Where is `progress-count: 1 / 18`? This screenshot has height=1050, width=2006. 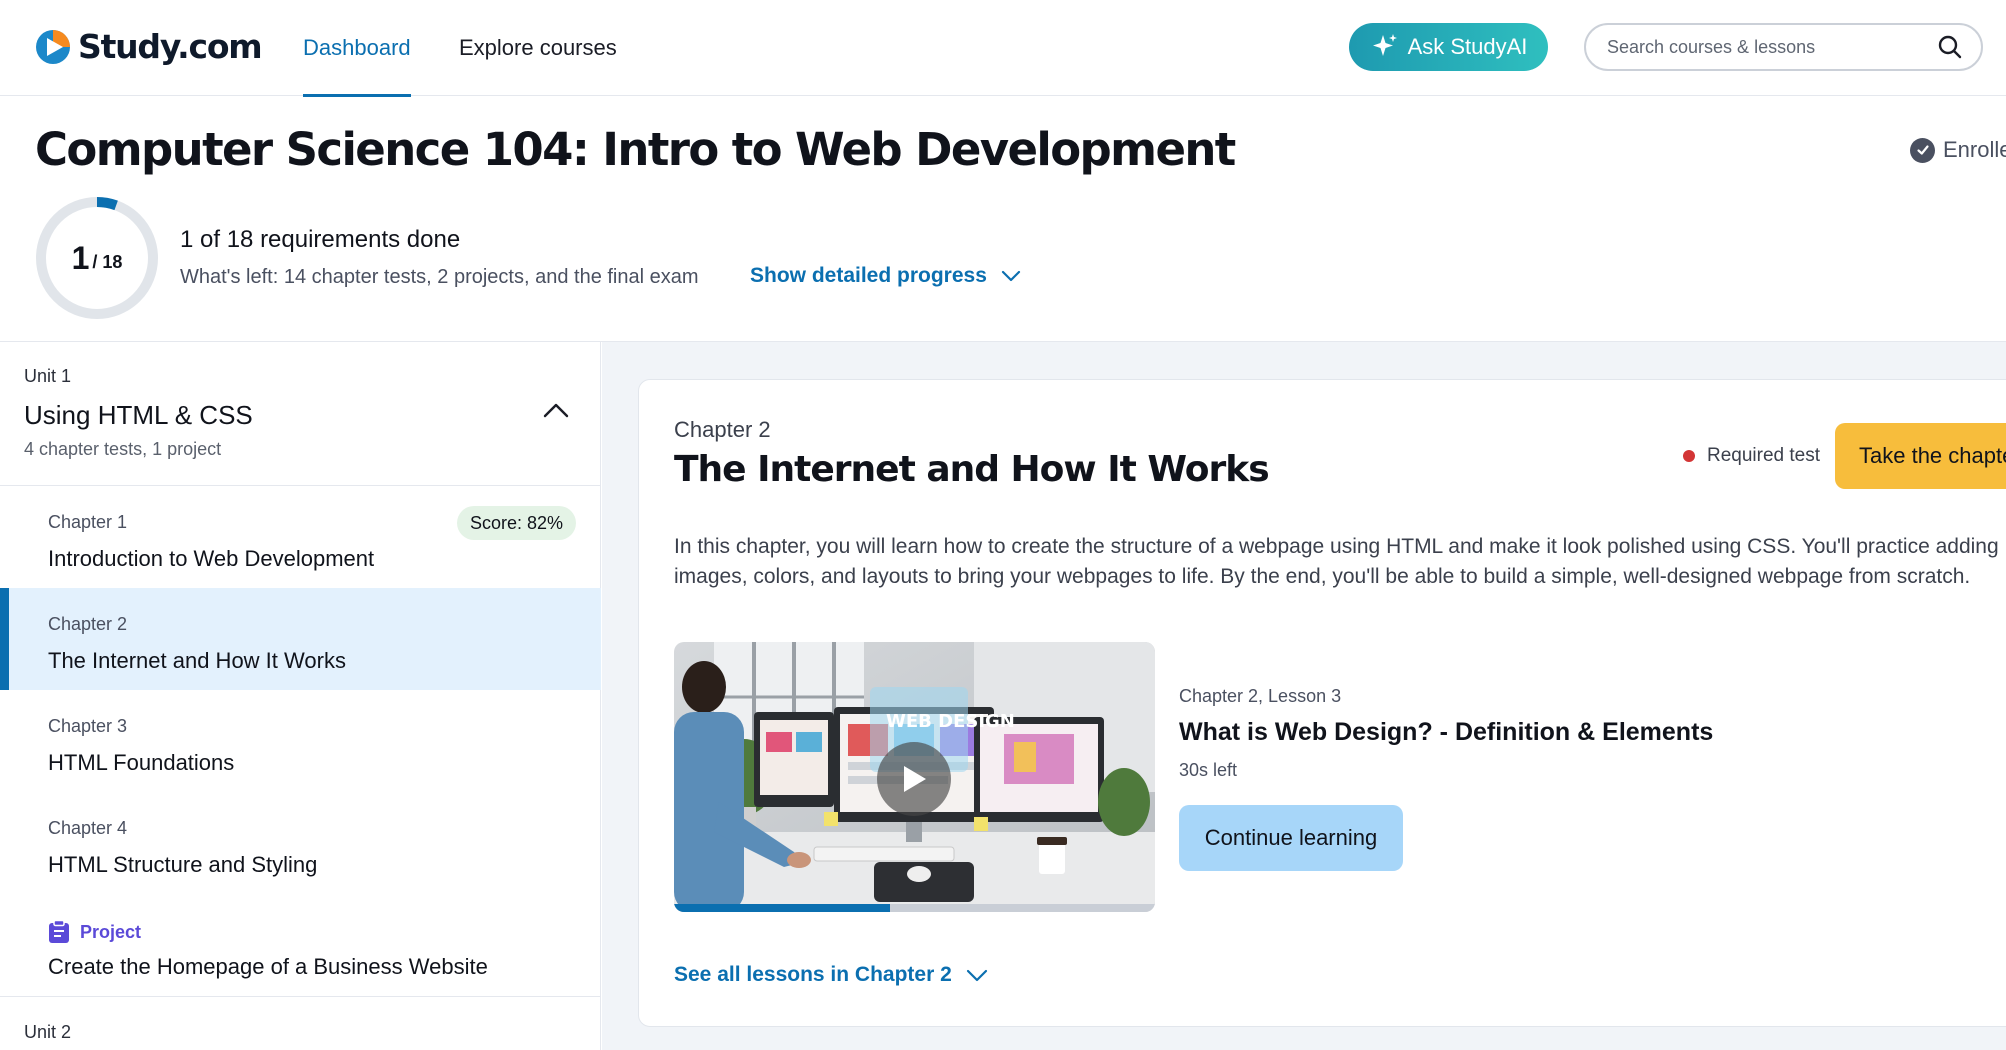 progress-count: 1 / 18 is located at coordinates (97, 258).